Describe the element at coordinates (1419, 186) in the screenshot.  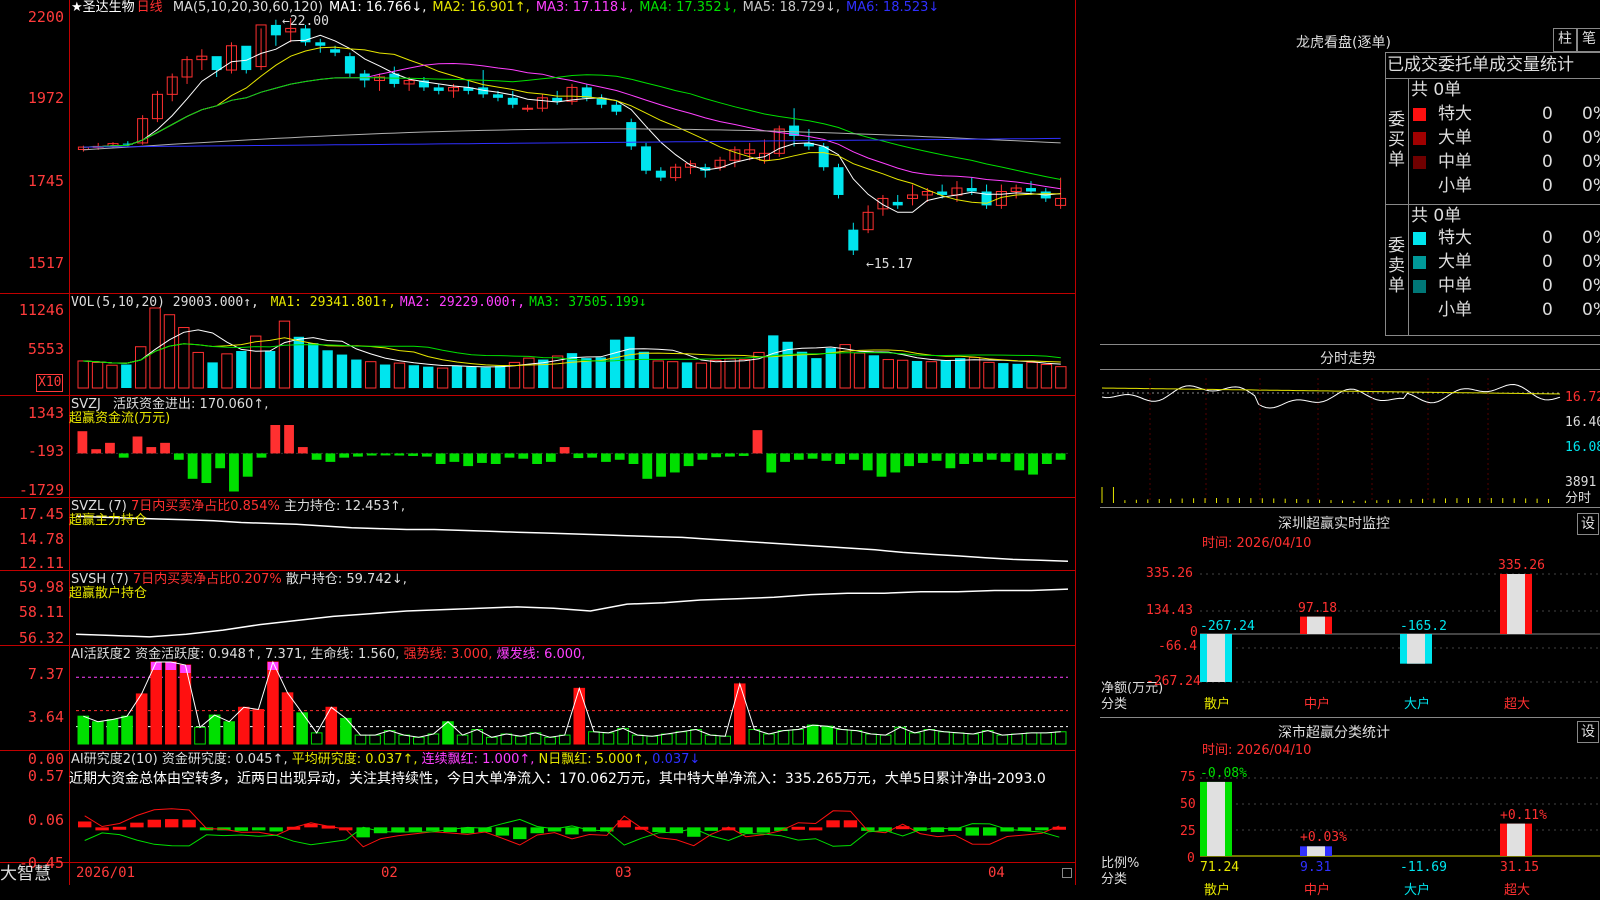
I see `order-color-swatch` at that location.